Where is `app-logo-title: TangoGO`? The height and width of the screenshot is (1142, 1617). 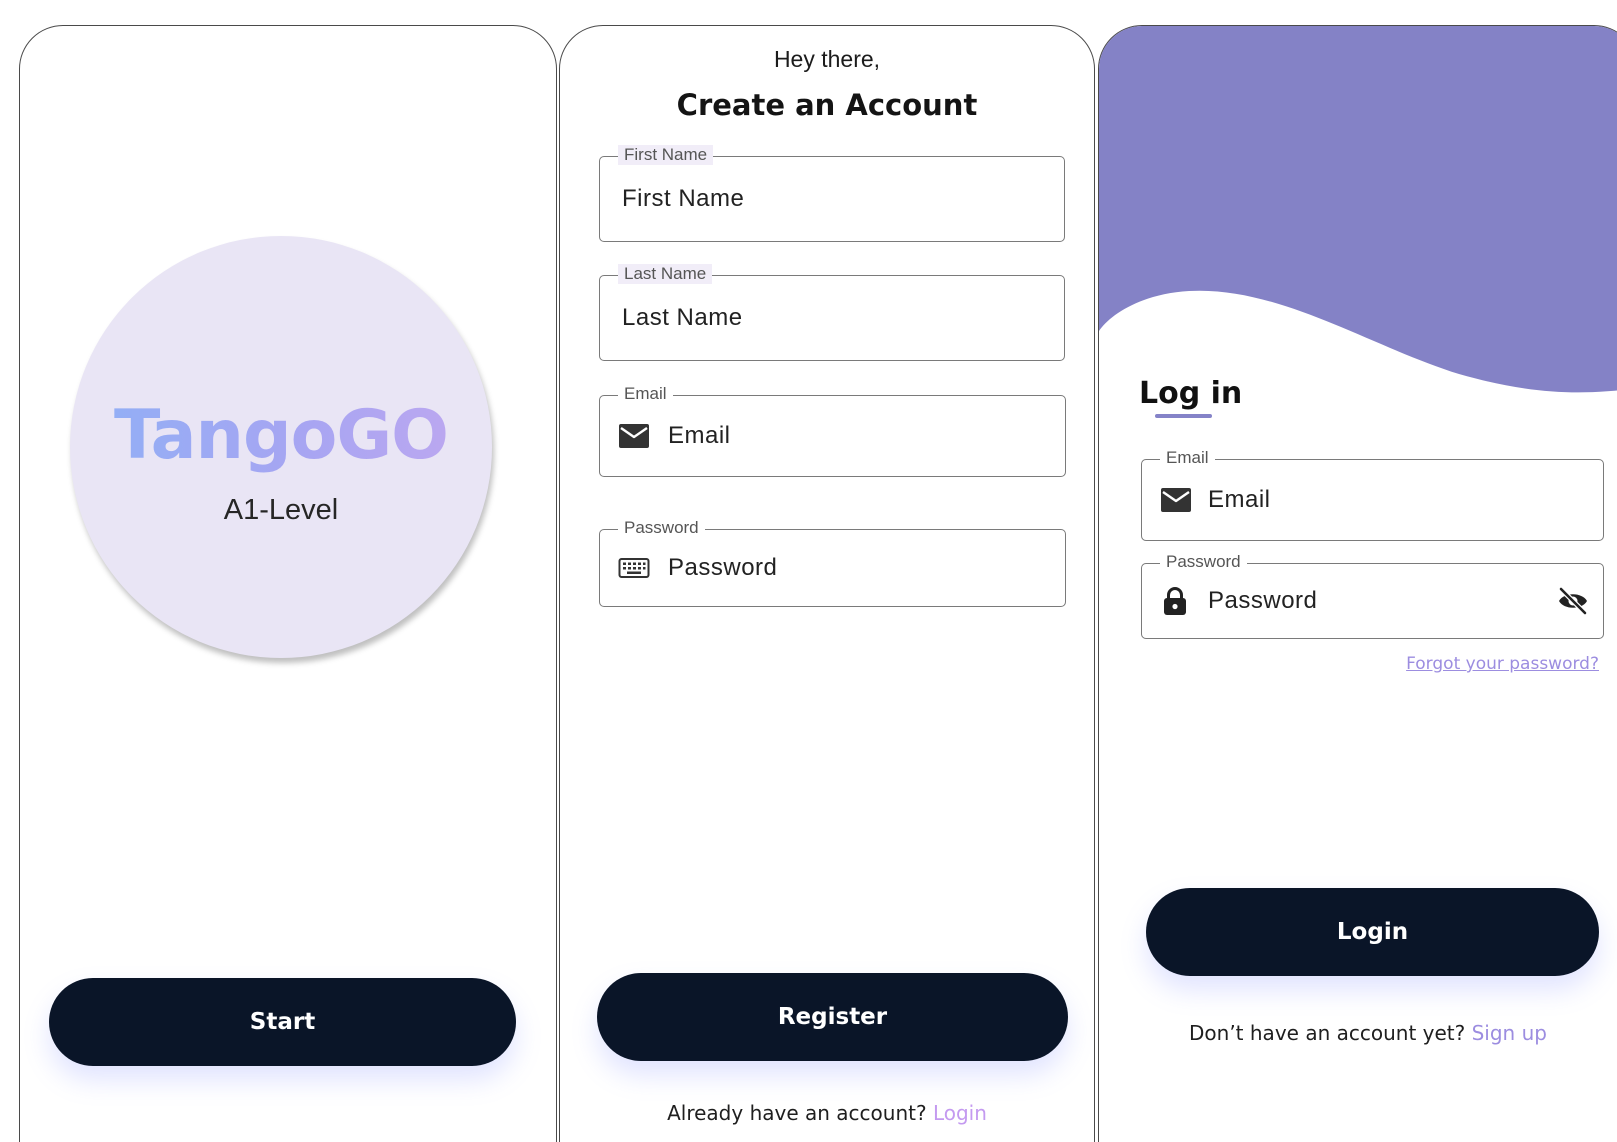 app-logo-title: TangoGO is located at coordinates (281, 435).